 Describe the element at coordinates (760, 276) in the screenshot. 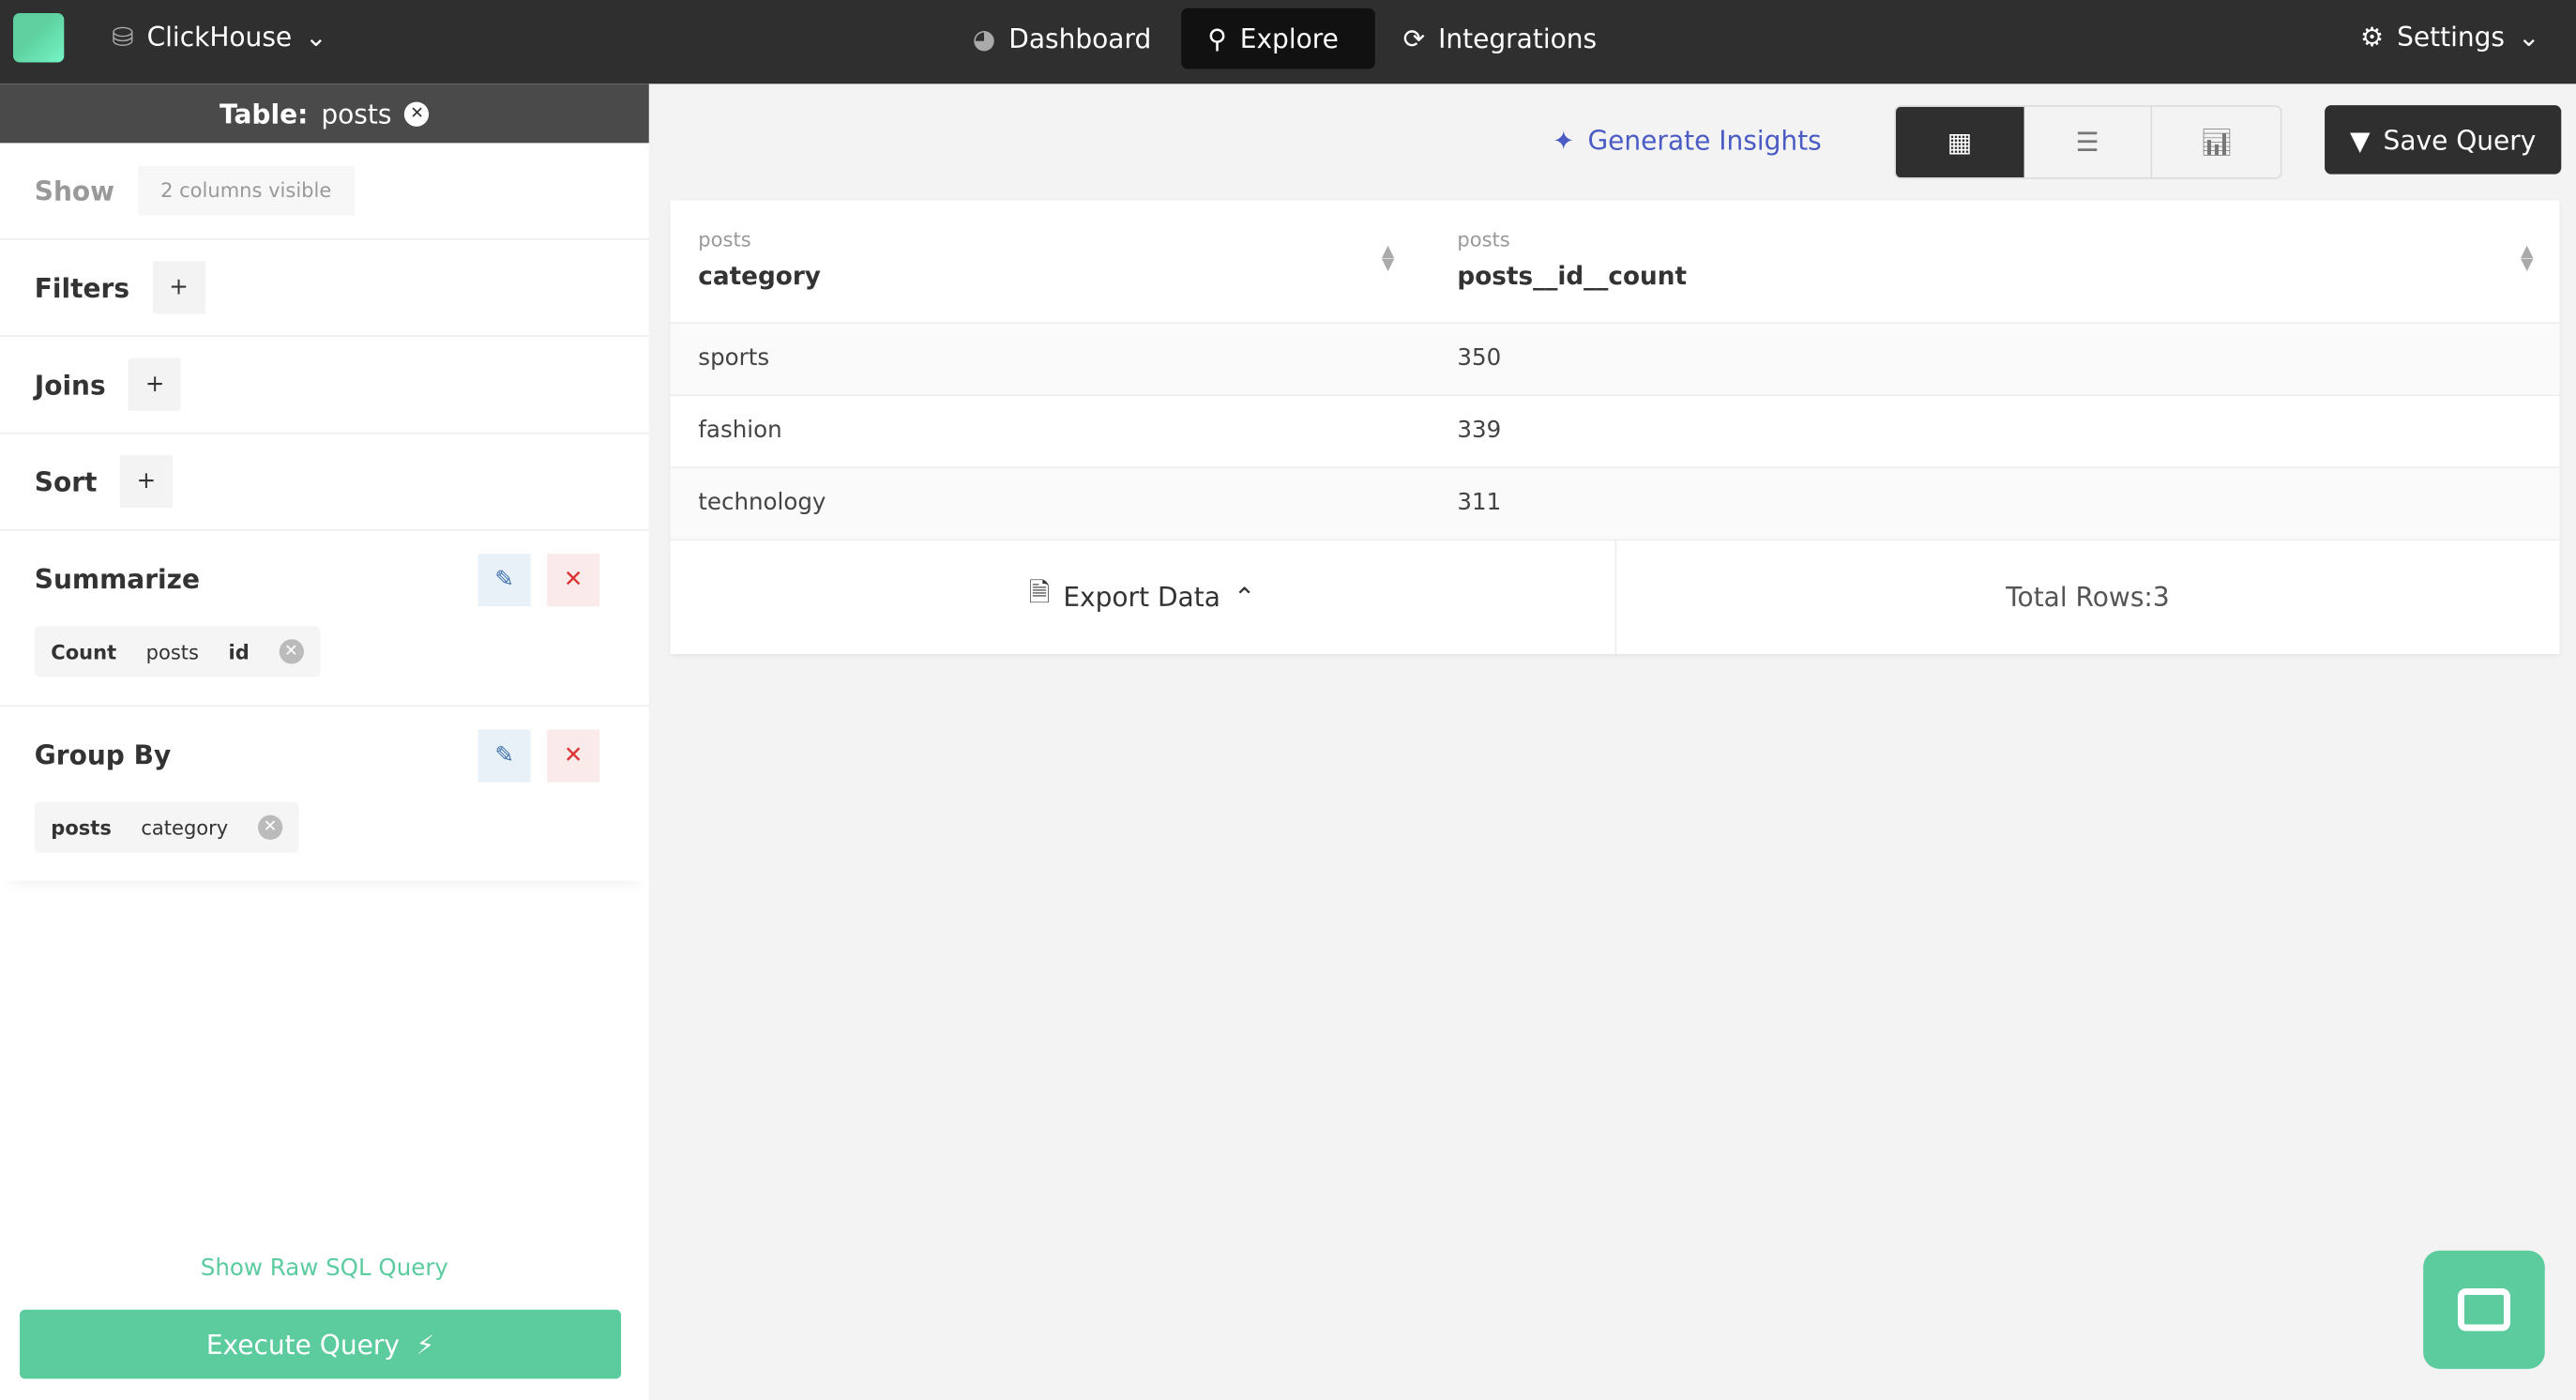

I see `column-name: category` at that location.